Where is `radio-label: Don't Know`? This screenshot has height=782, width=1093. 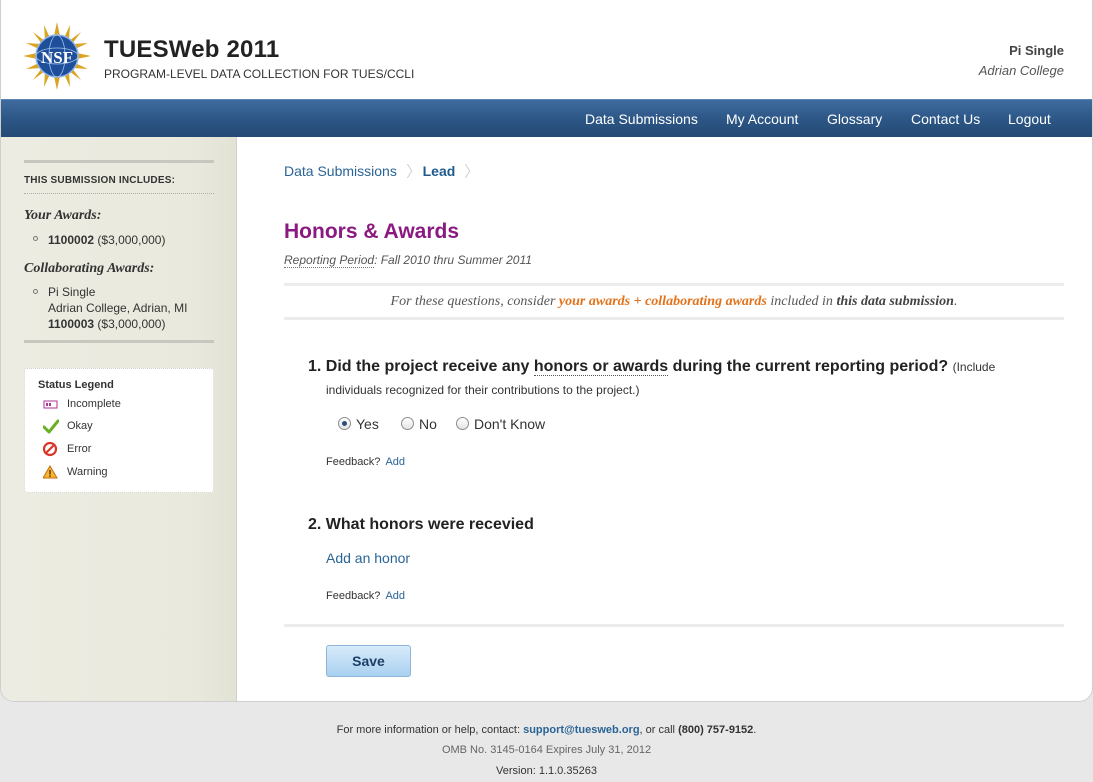 radio-label: Don't Know is located at coordinates (509, 424).